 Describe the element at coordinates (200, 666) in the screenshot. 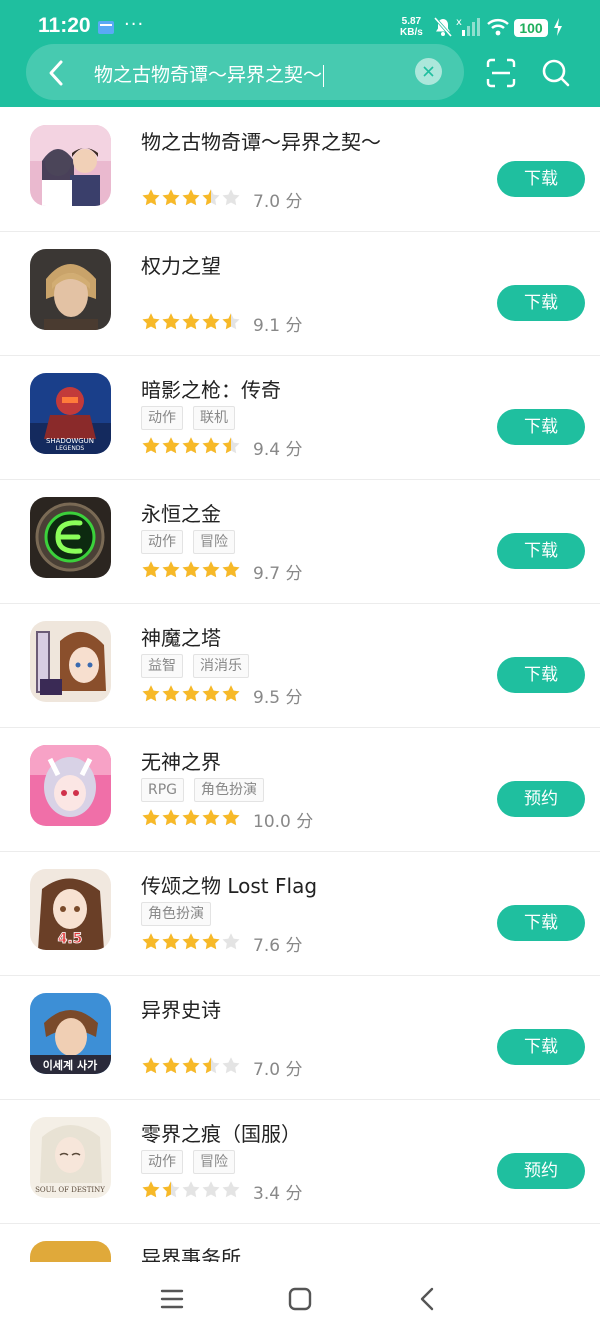

I see `tag-list: 益智 消消乐` at that location.